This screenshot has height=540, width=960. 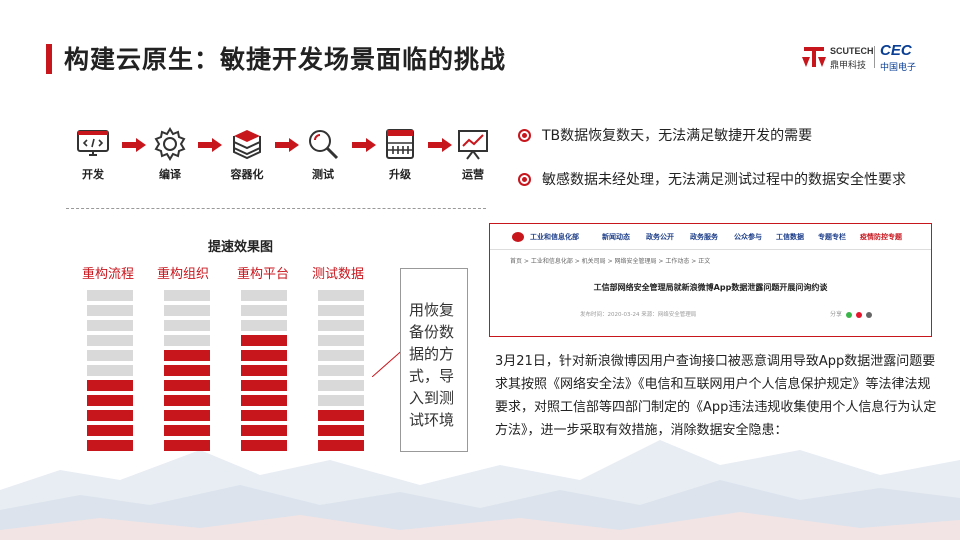 What do you see at coordinates (49, 59) in the screenshot?
I see `title-accent-bar` at bounding box center [49, 59].